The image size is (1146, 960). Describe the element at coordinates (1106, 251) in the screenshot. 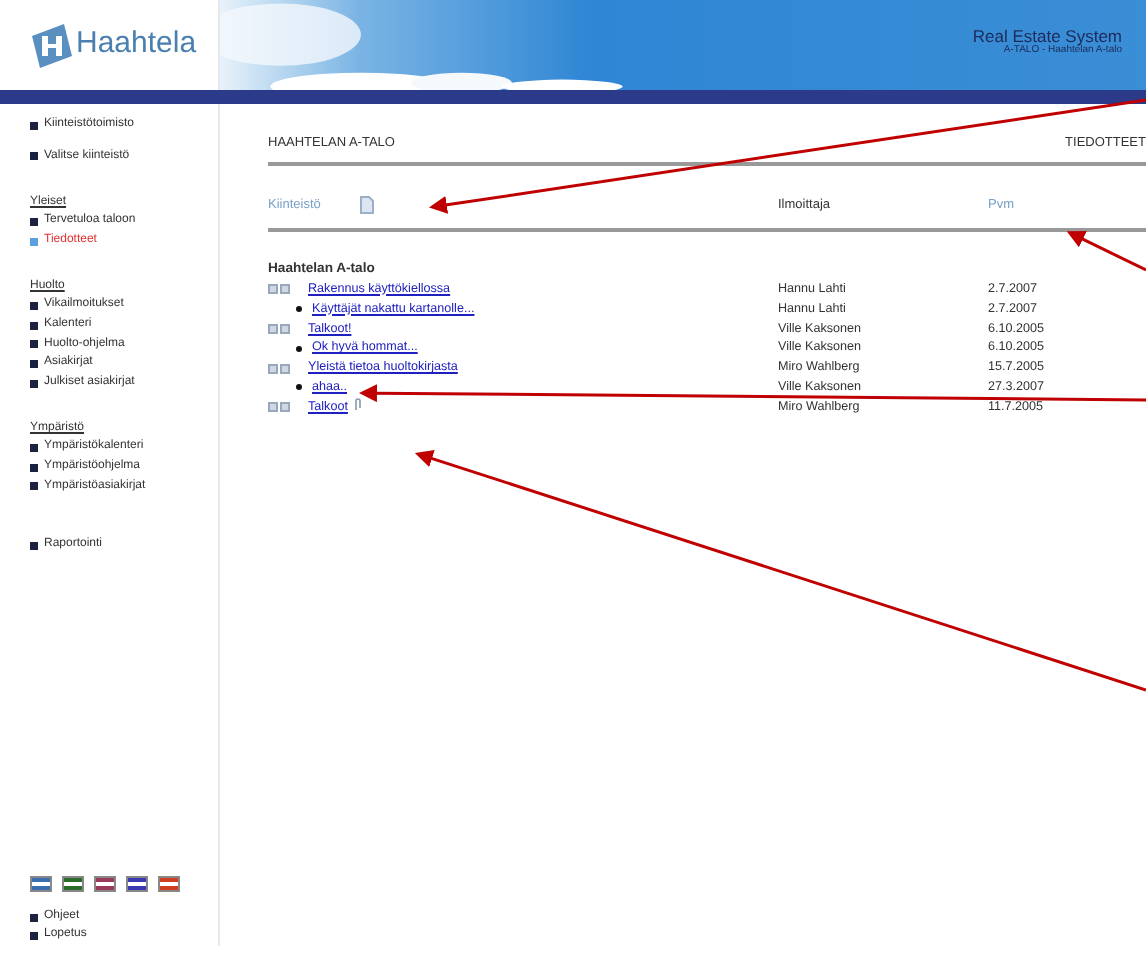

I see `annotation-arrow` at that location.